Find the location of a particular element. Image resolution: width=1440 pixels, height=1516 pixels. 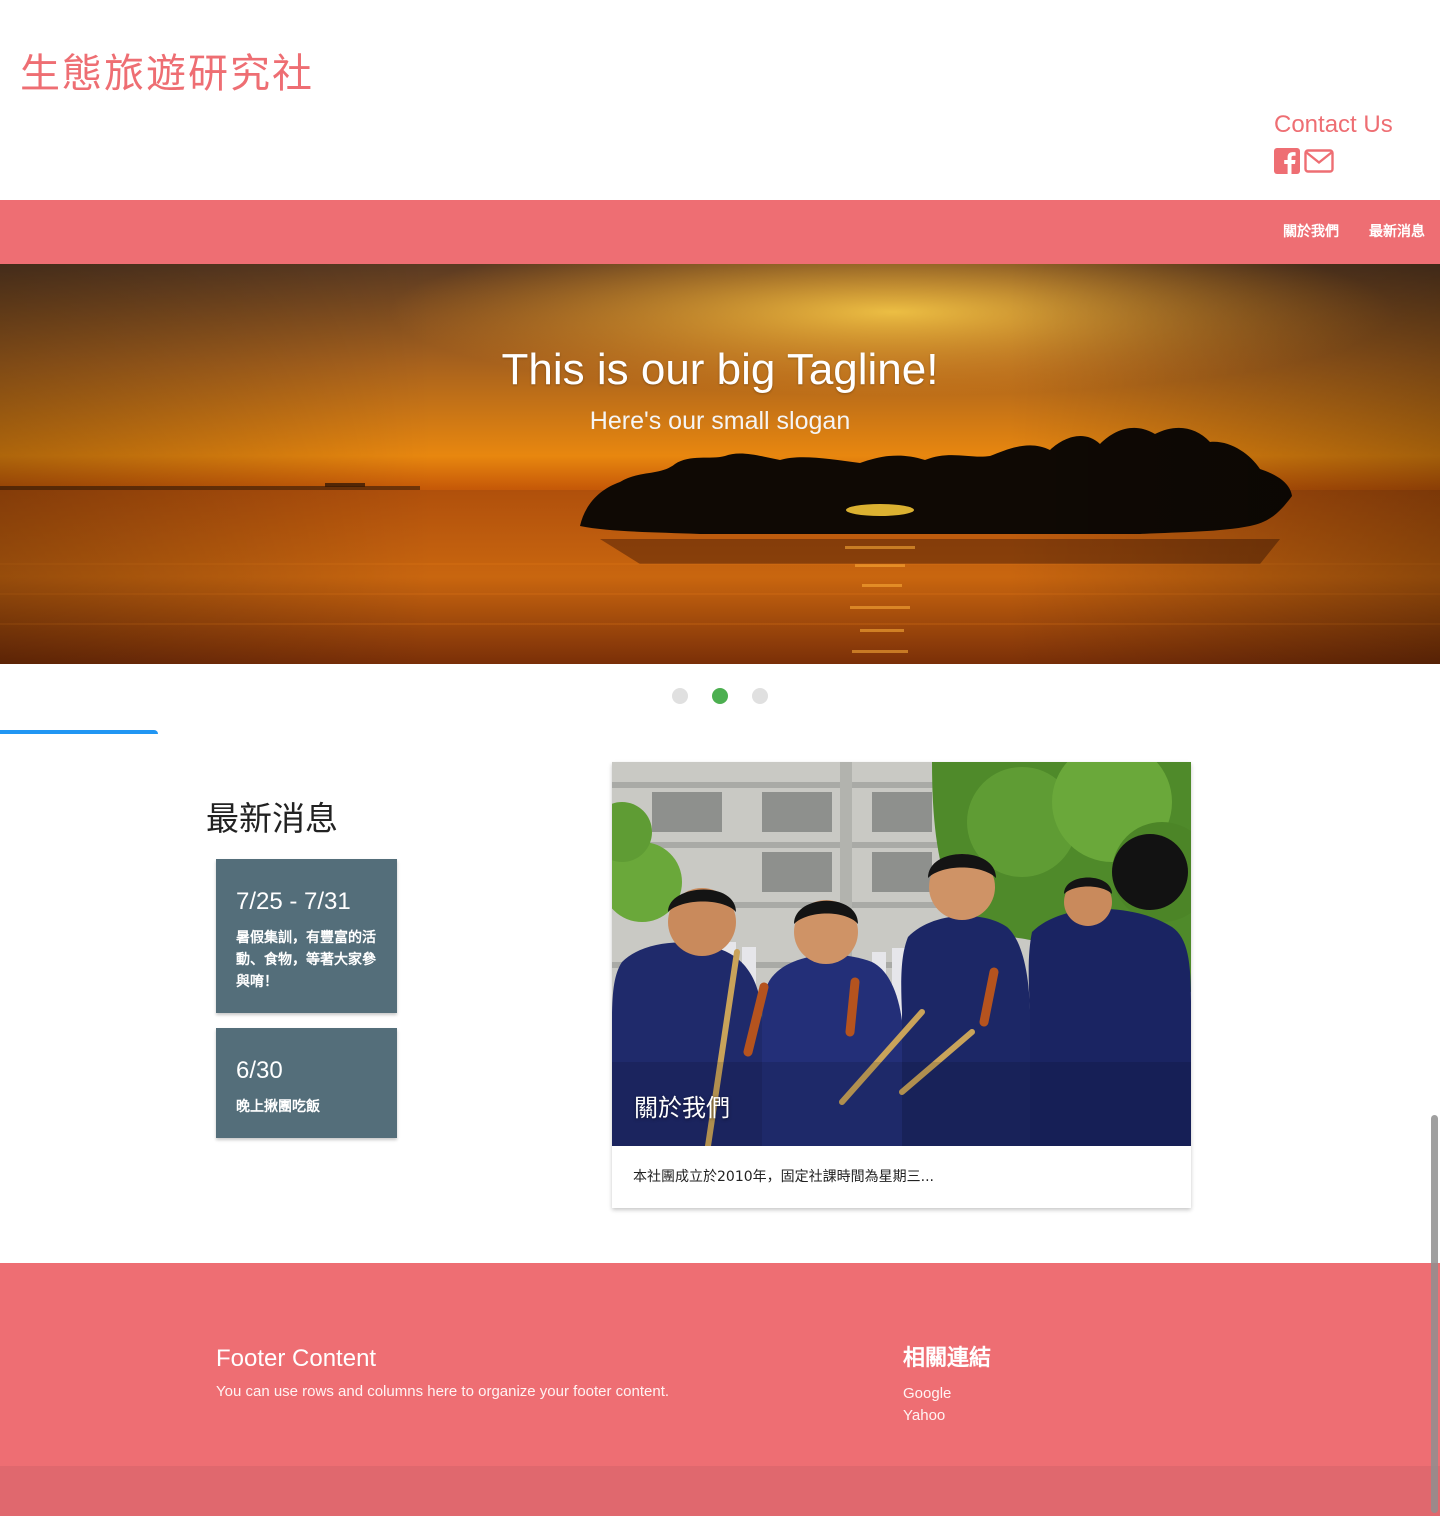

site-title: 生態旅遊研究社 is located at coordinates (167, 74).